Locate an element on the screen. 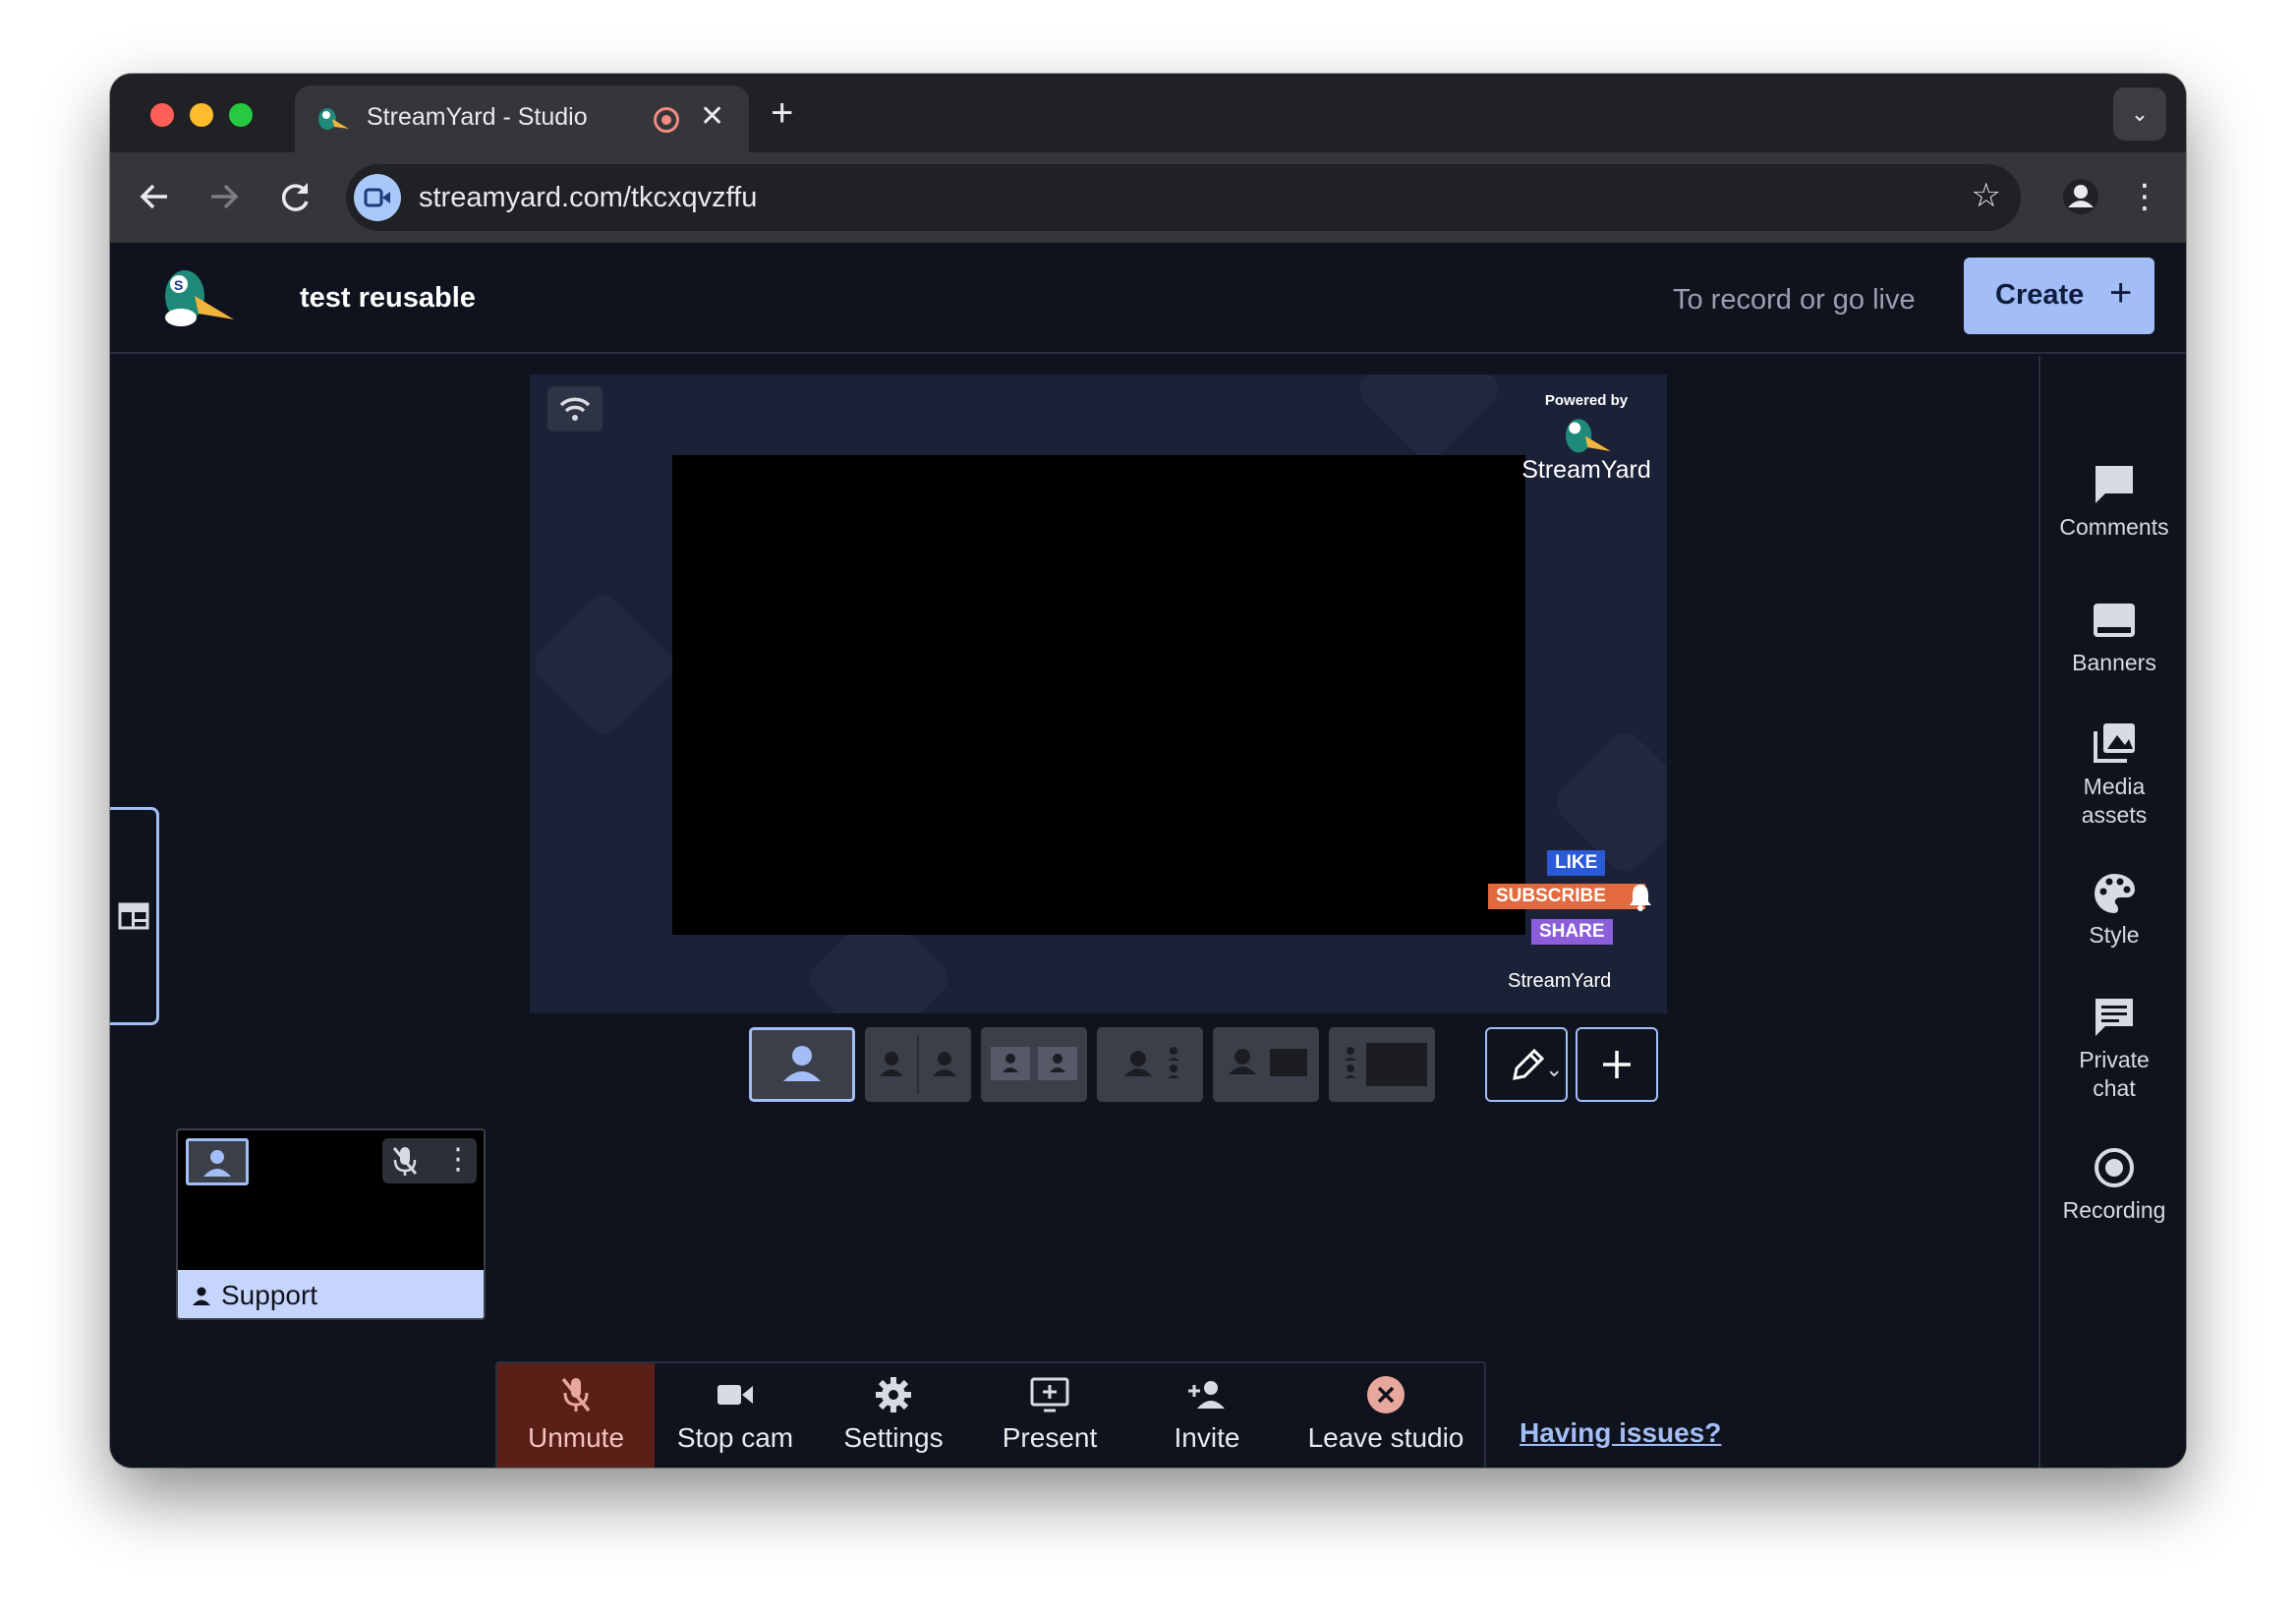  sidebar-item-label: Banners is located at coordinates (2114, 662).